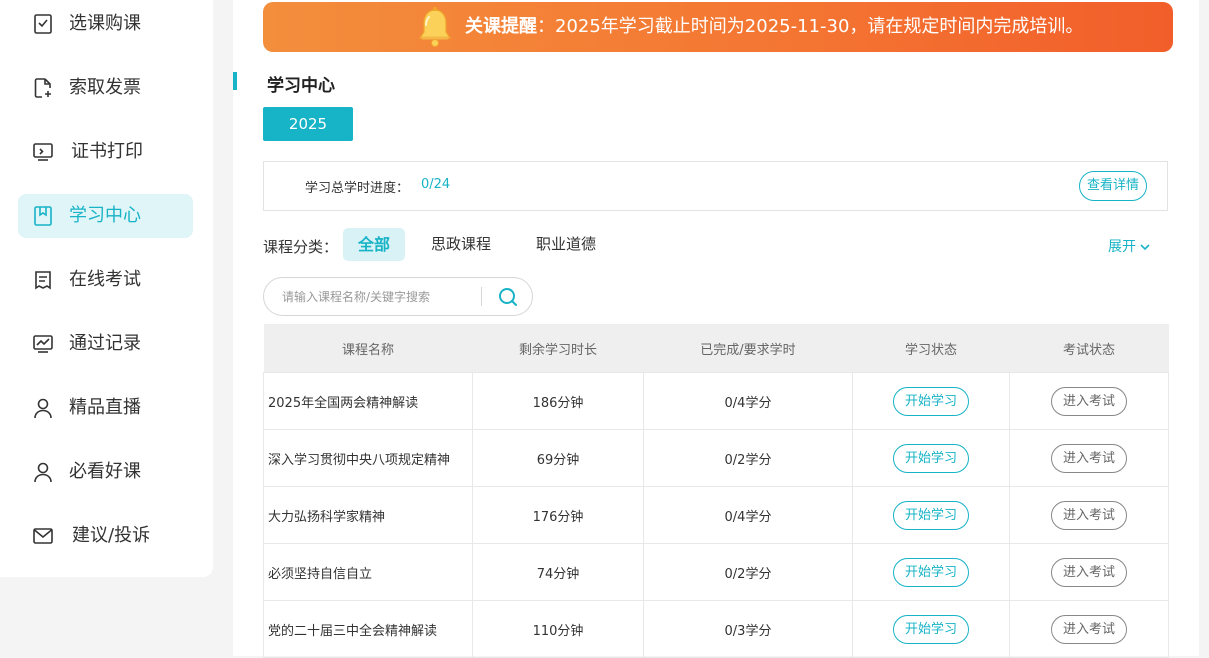 The height and width of the screenshot is (658, 1209). I want to click on credits: 0/3学分, so click(748, 629).